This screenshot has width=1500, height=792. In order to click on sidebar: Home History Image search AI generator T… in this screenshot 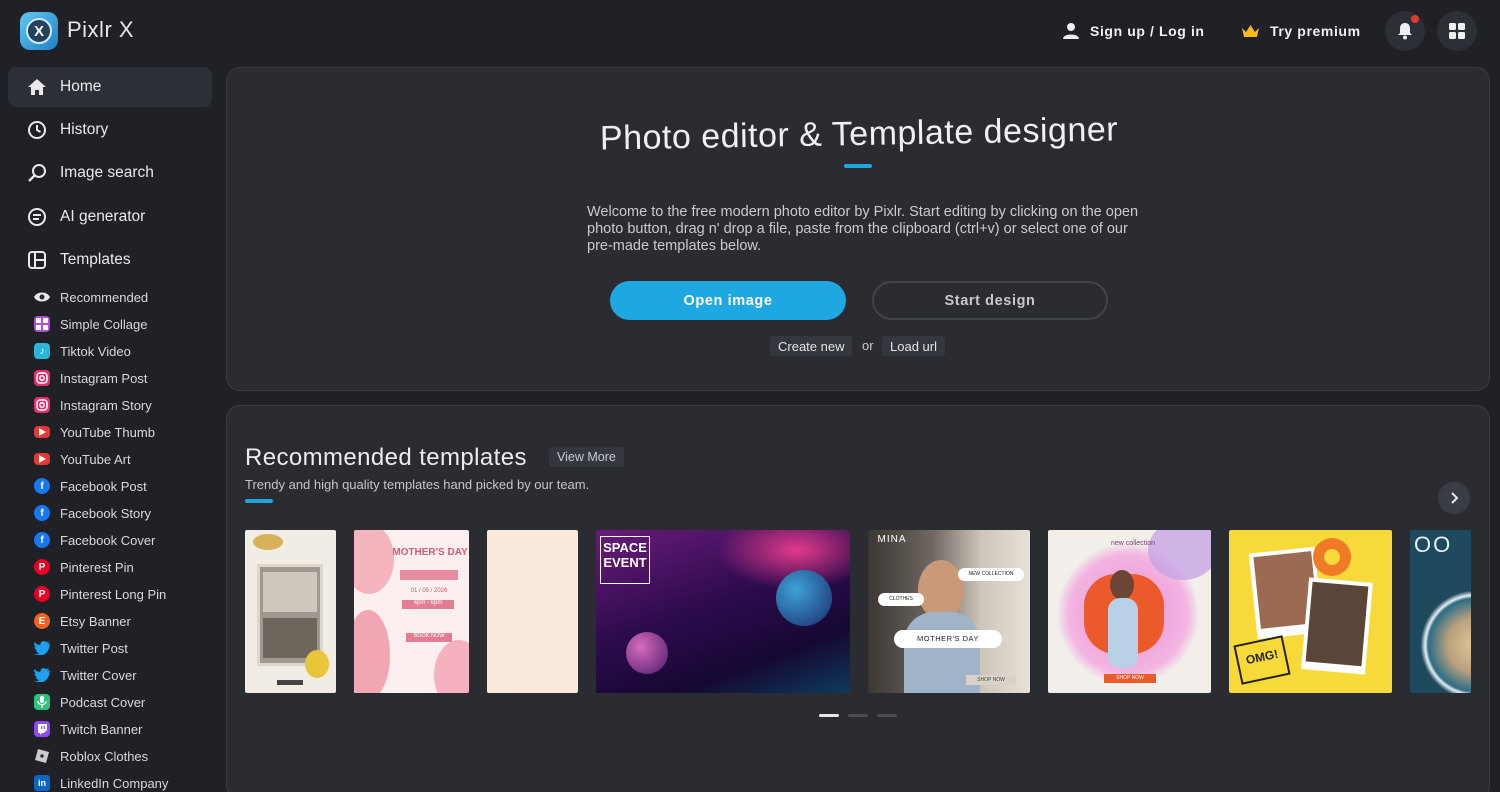, I will do `click(111, 427)`.